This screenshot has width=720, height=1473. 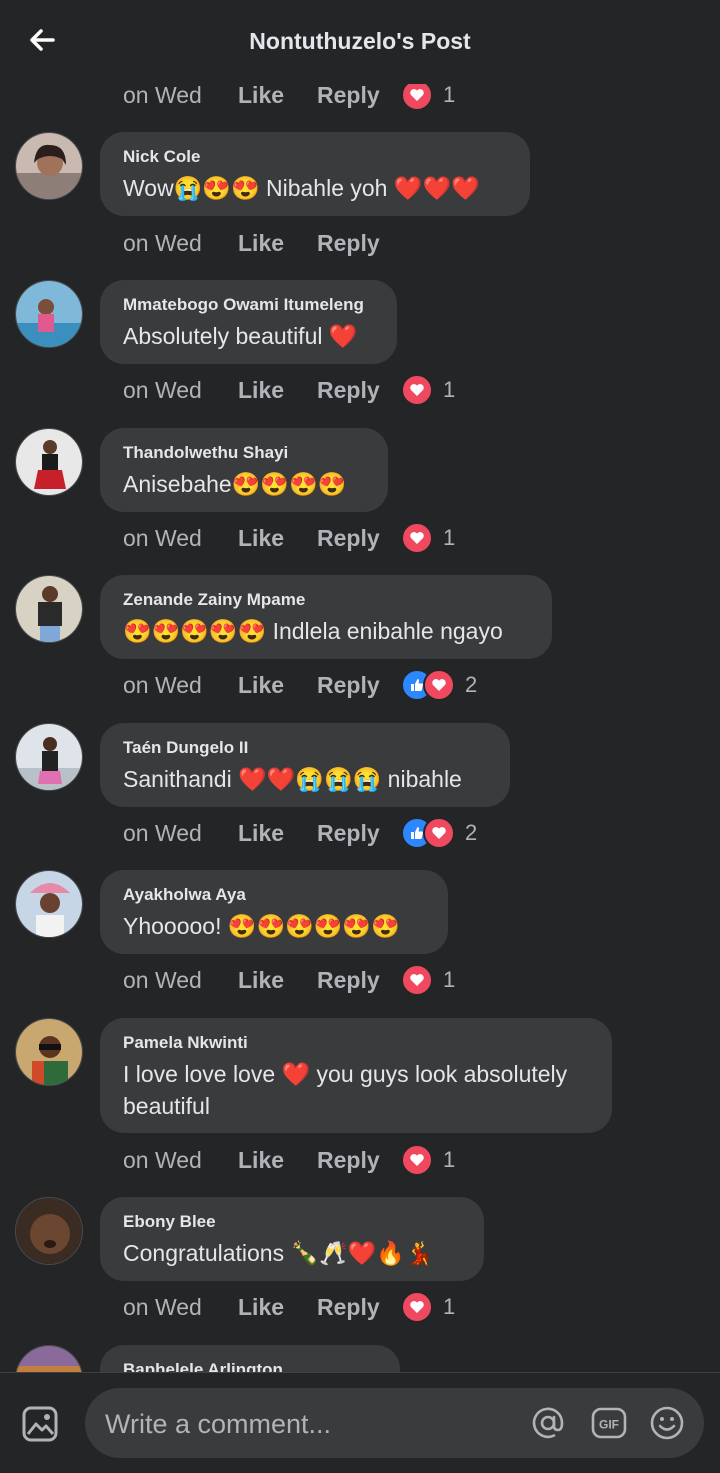 I want to click on top-bar: Nontuthuzelo's Post, so click(x=360, y=42).